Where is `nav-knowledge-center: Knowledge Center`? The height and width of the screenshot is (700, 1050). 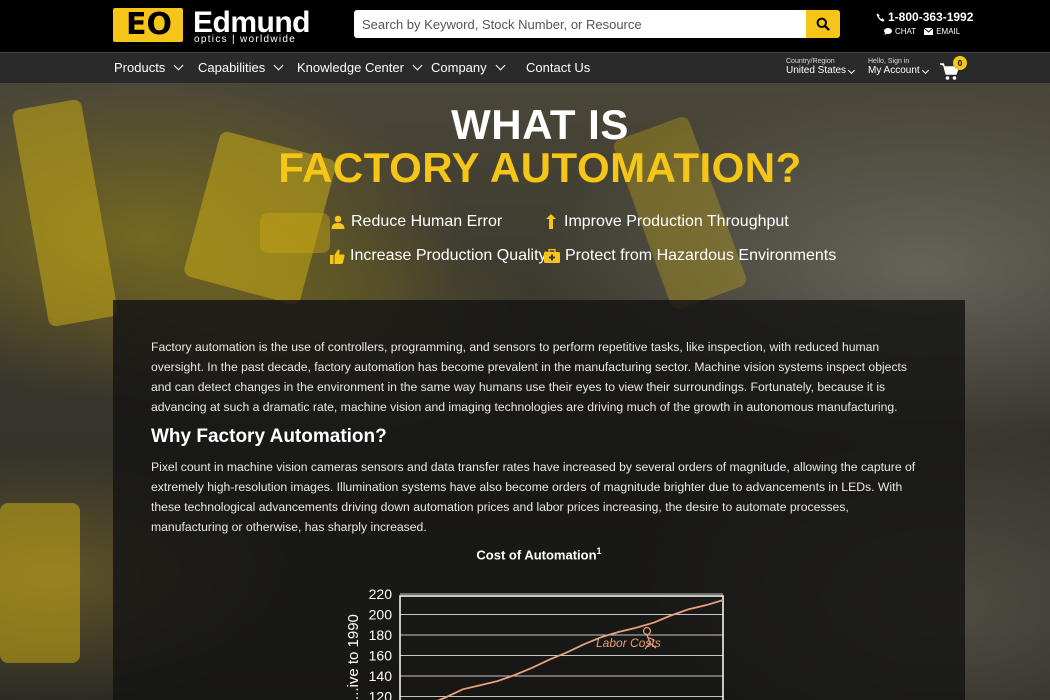 nav-knowledge-center: Knowledge Center is located at coordinates (360, 67).